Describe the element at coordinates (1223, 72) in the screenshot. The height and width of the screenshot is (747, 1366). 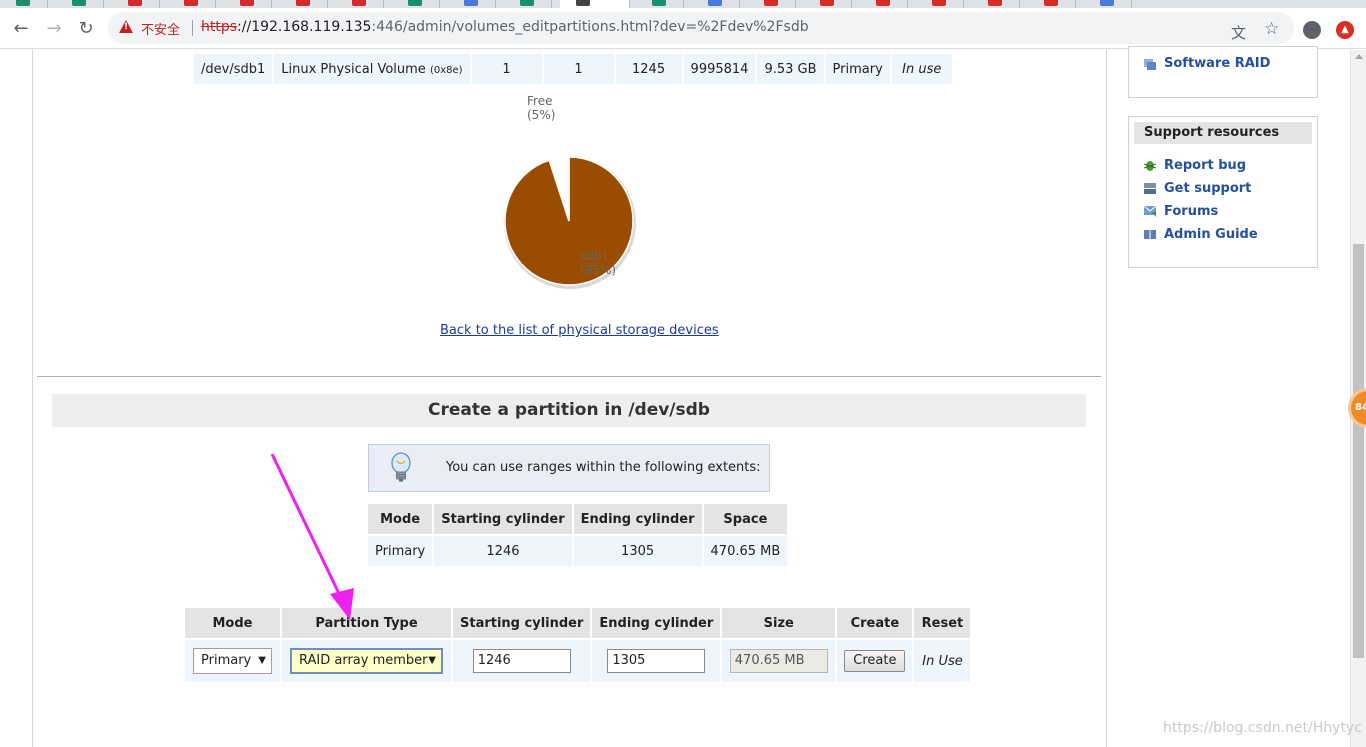
I see `sidebar-box-raid: Software RAID` at that location.